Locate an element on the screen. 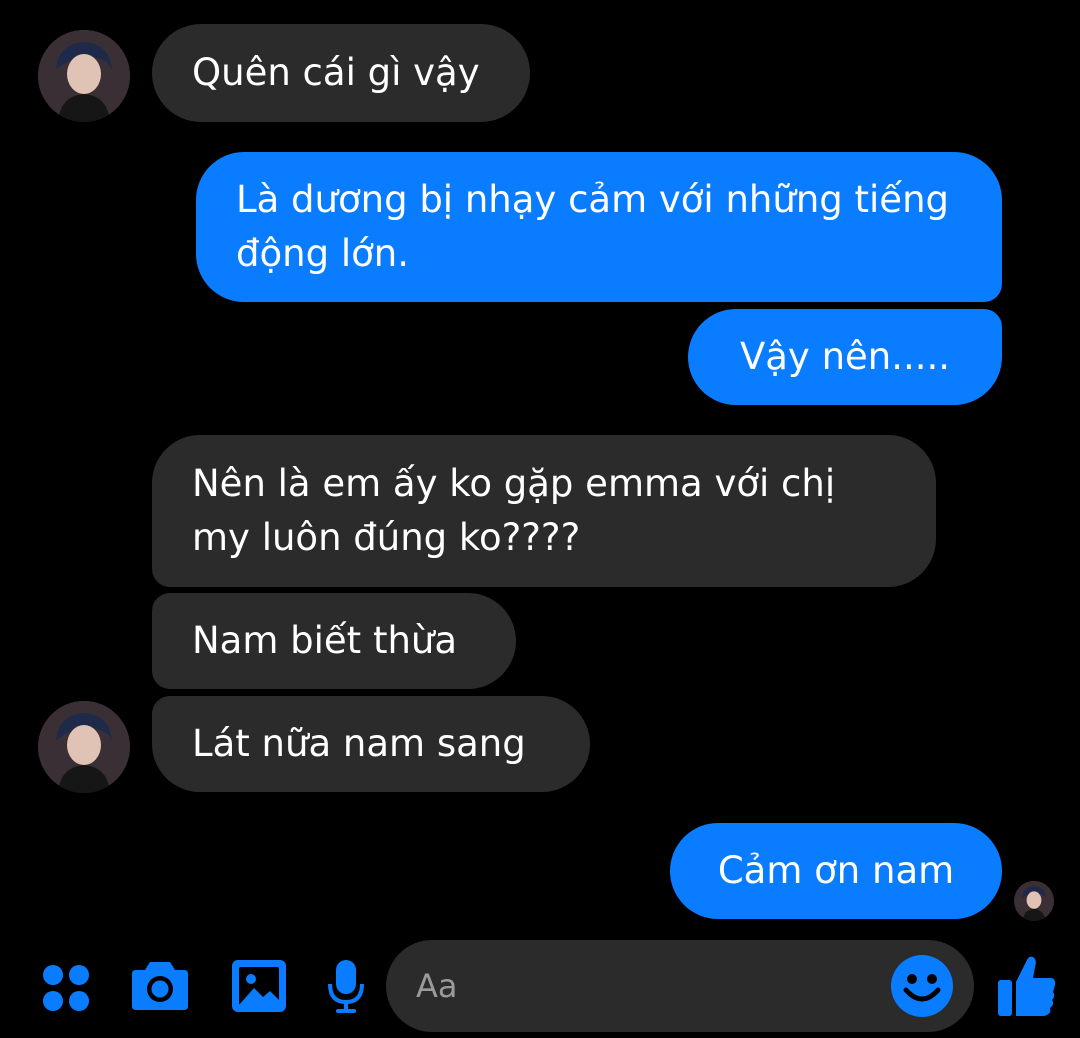 The width and height of the screenshot is (1080, 1038). message-bubble-sent: Cảm ơn nam is located at coordinates (836, 871).